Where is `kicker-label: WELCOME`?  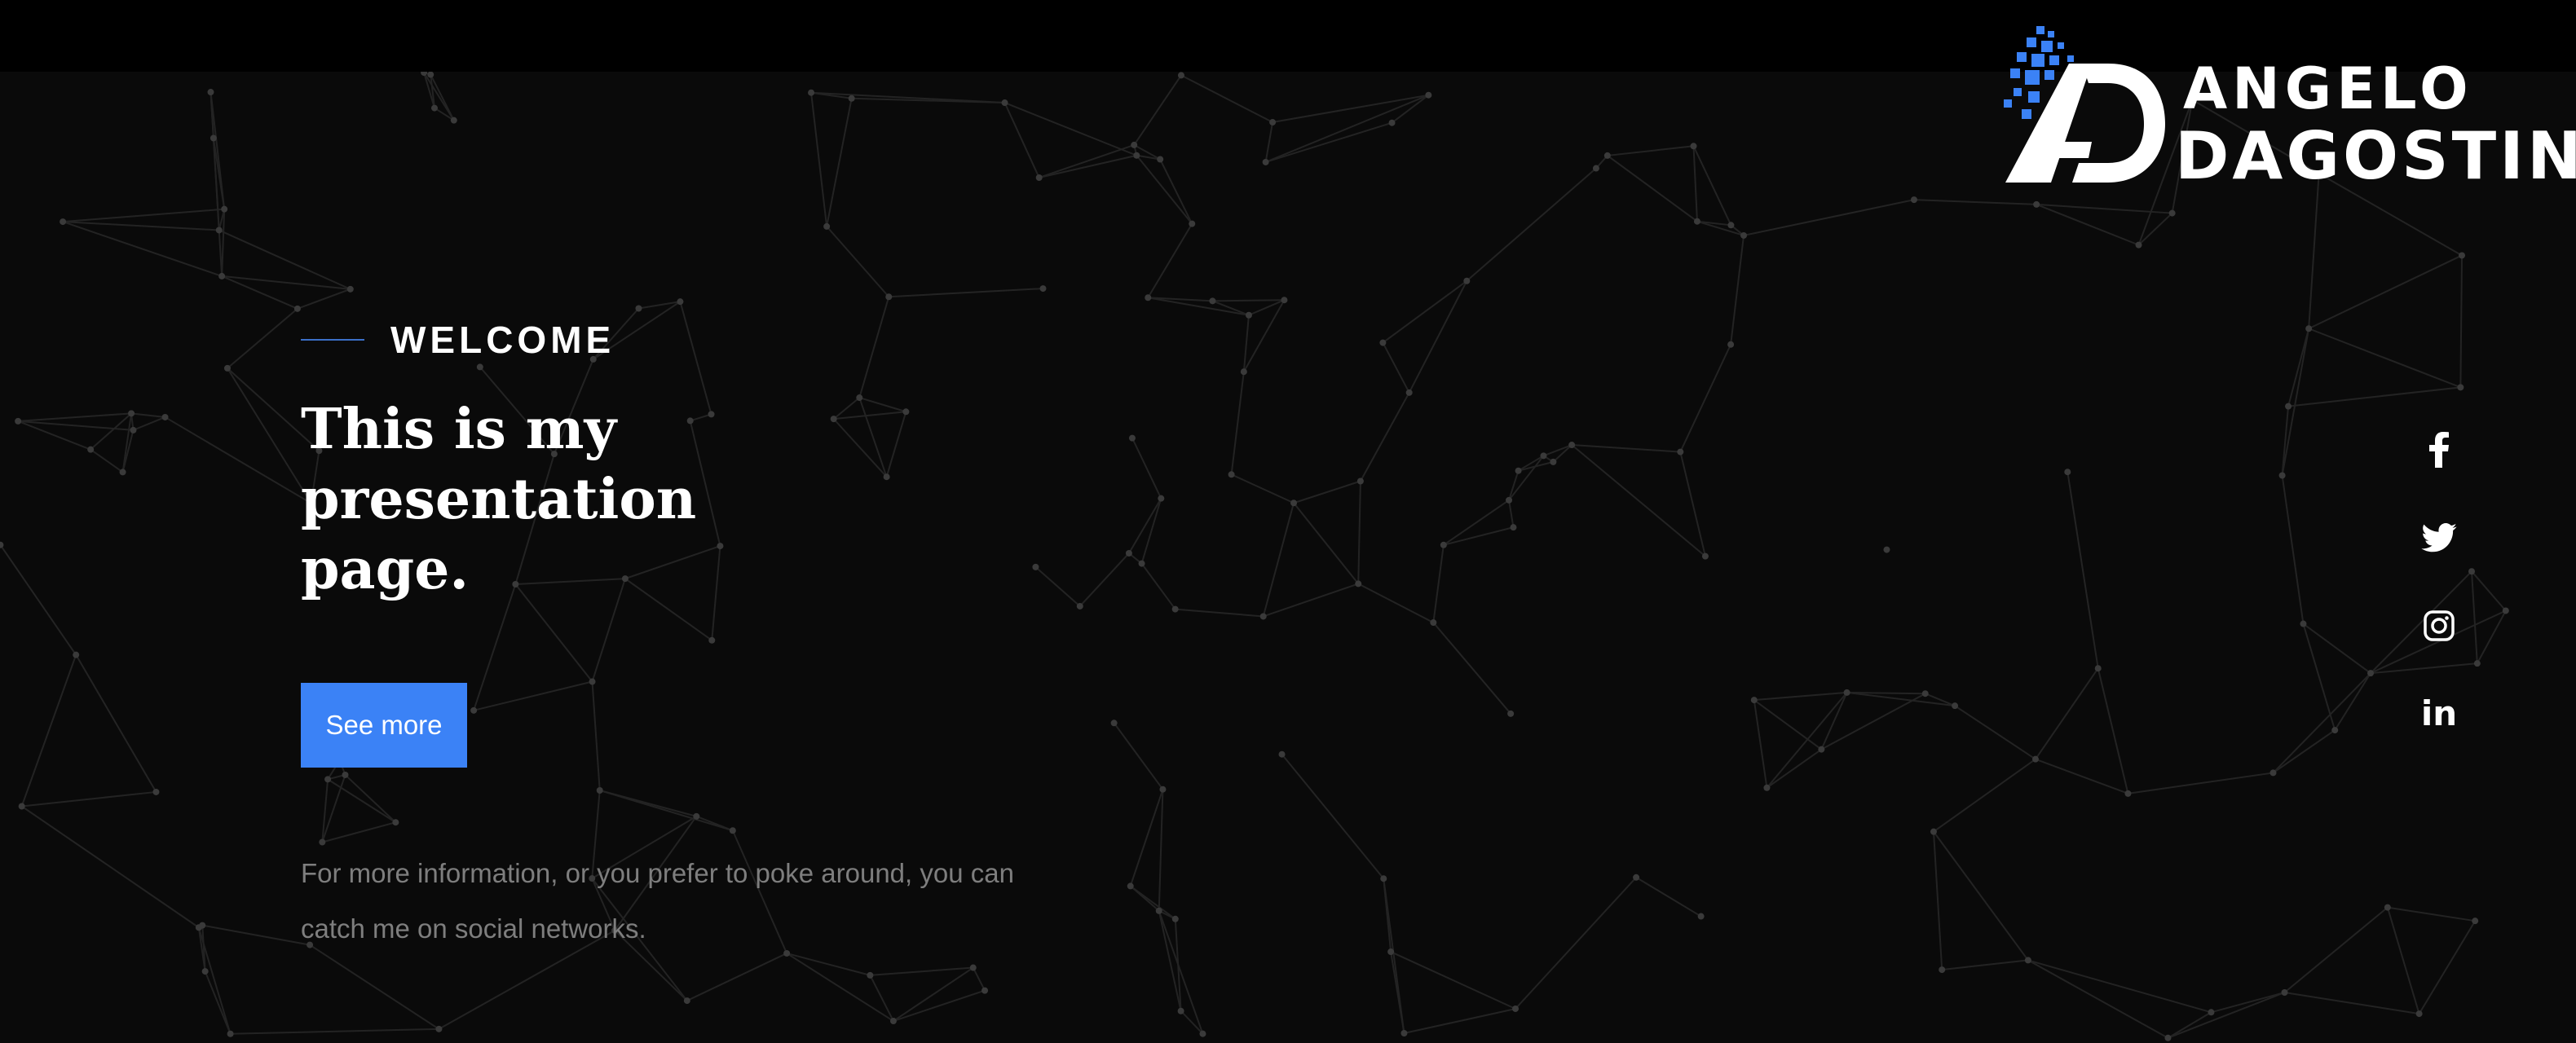
kicker-label: WELCOME is located at coordinates (502, 340).